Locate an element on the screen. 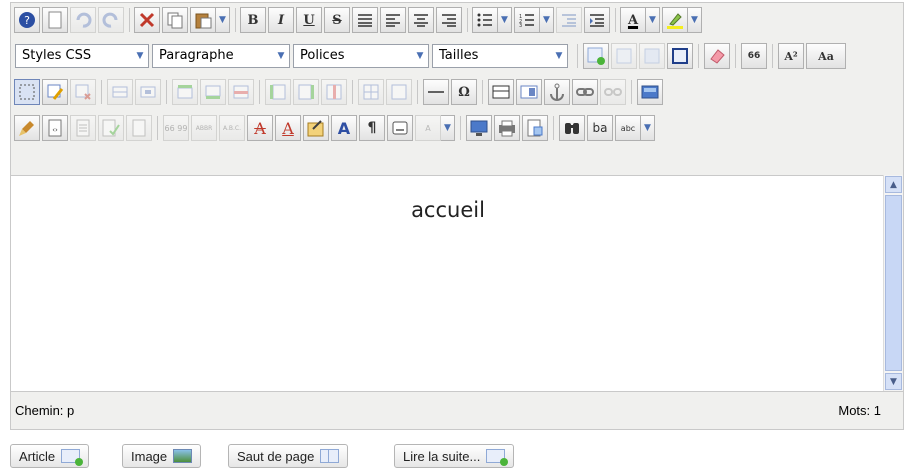 This screenshot has height=472, width=910. text-color-dropdown-icon: ▼ is located at coordinates (653, 20).